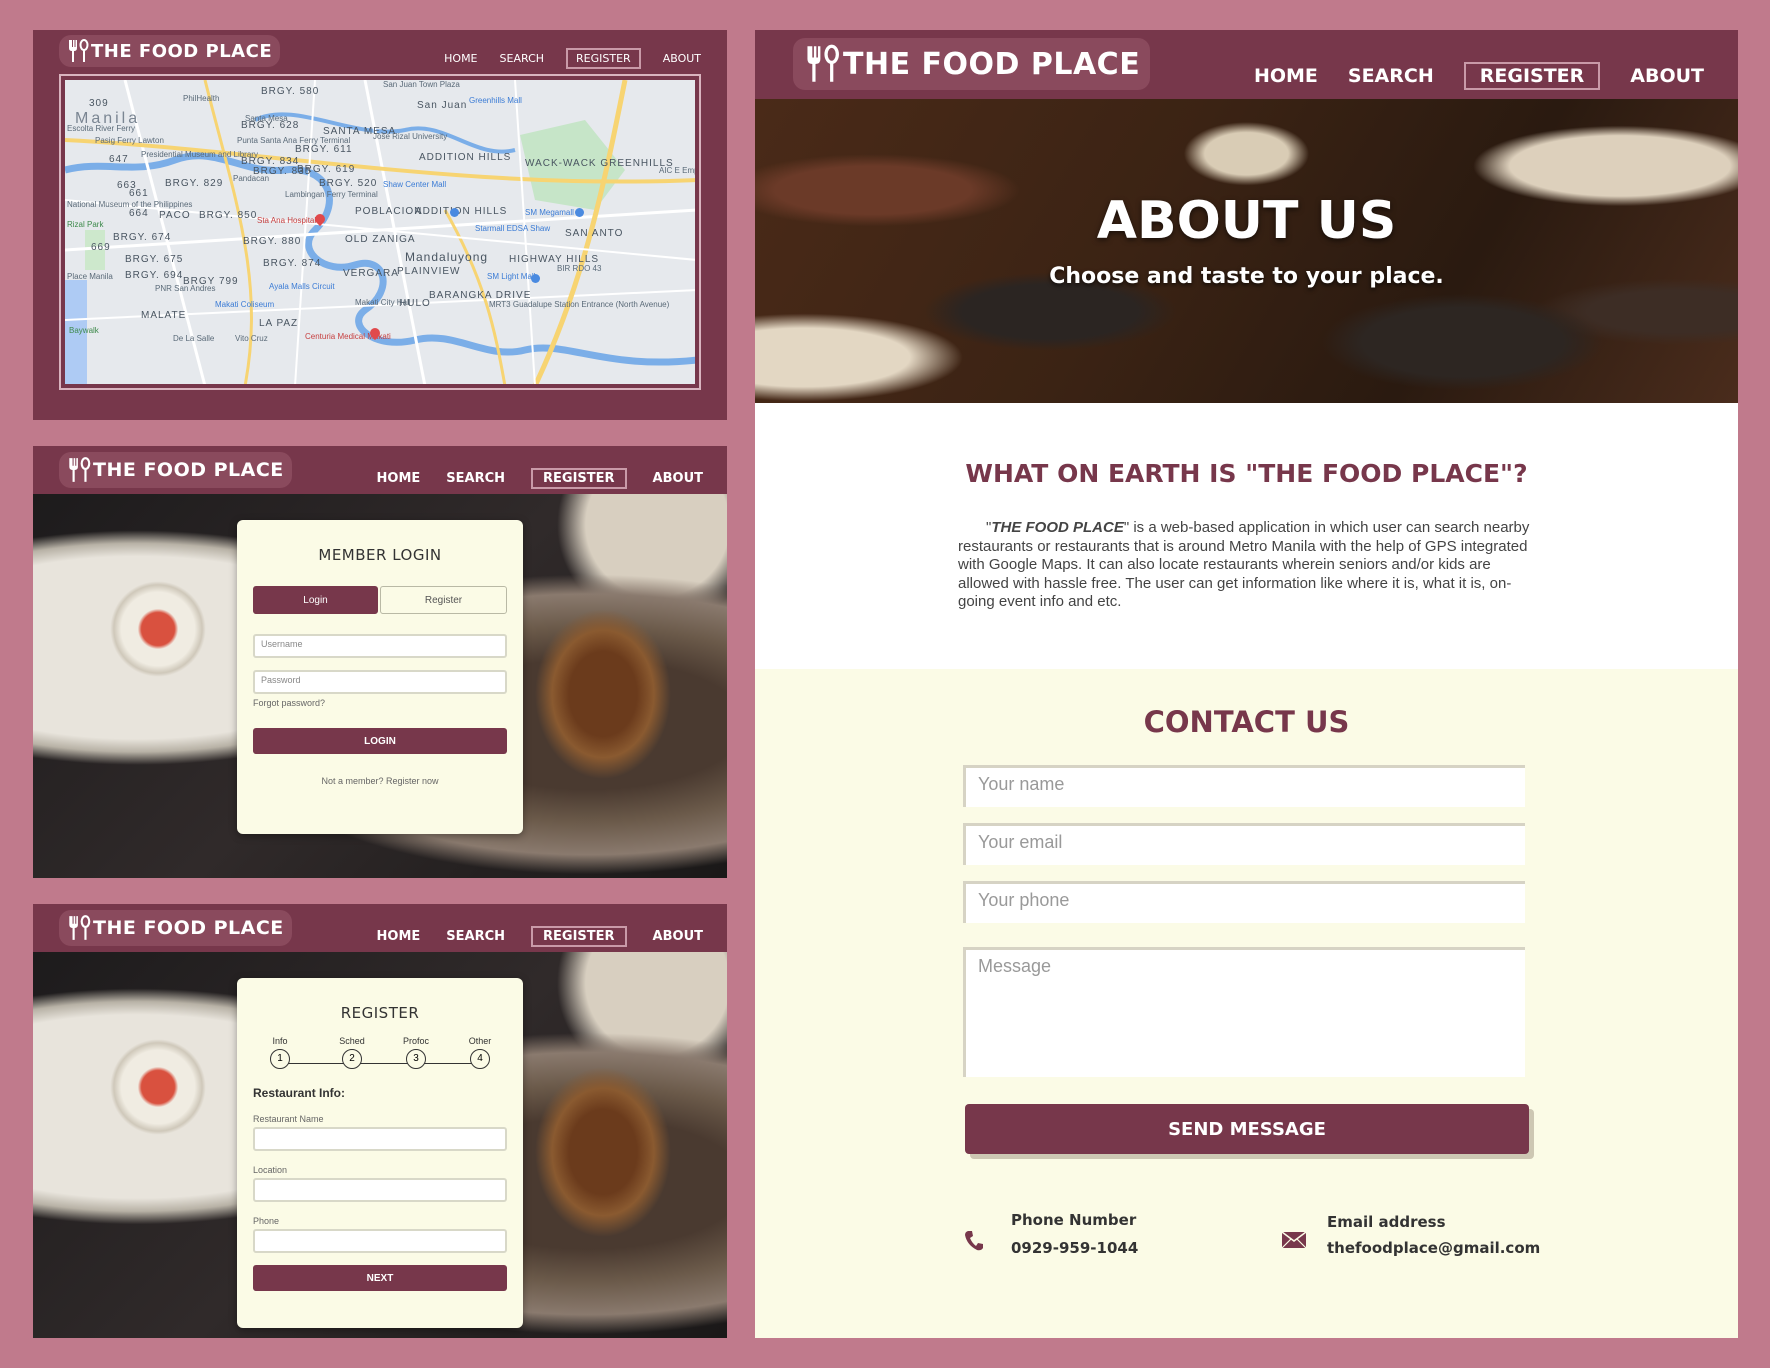 Image resolution: width=1770 pixels, height=1368 pixels. I want to click on map-label: BRGY 799, so click(211, 281).